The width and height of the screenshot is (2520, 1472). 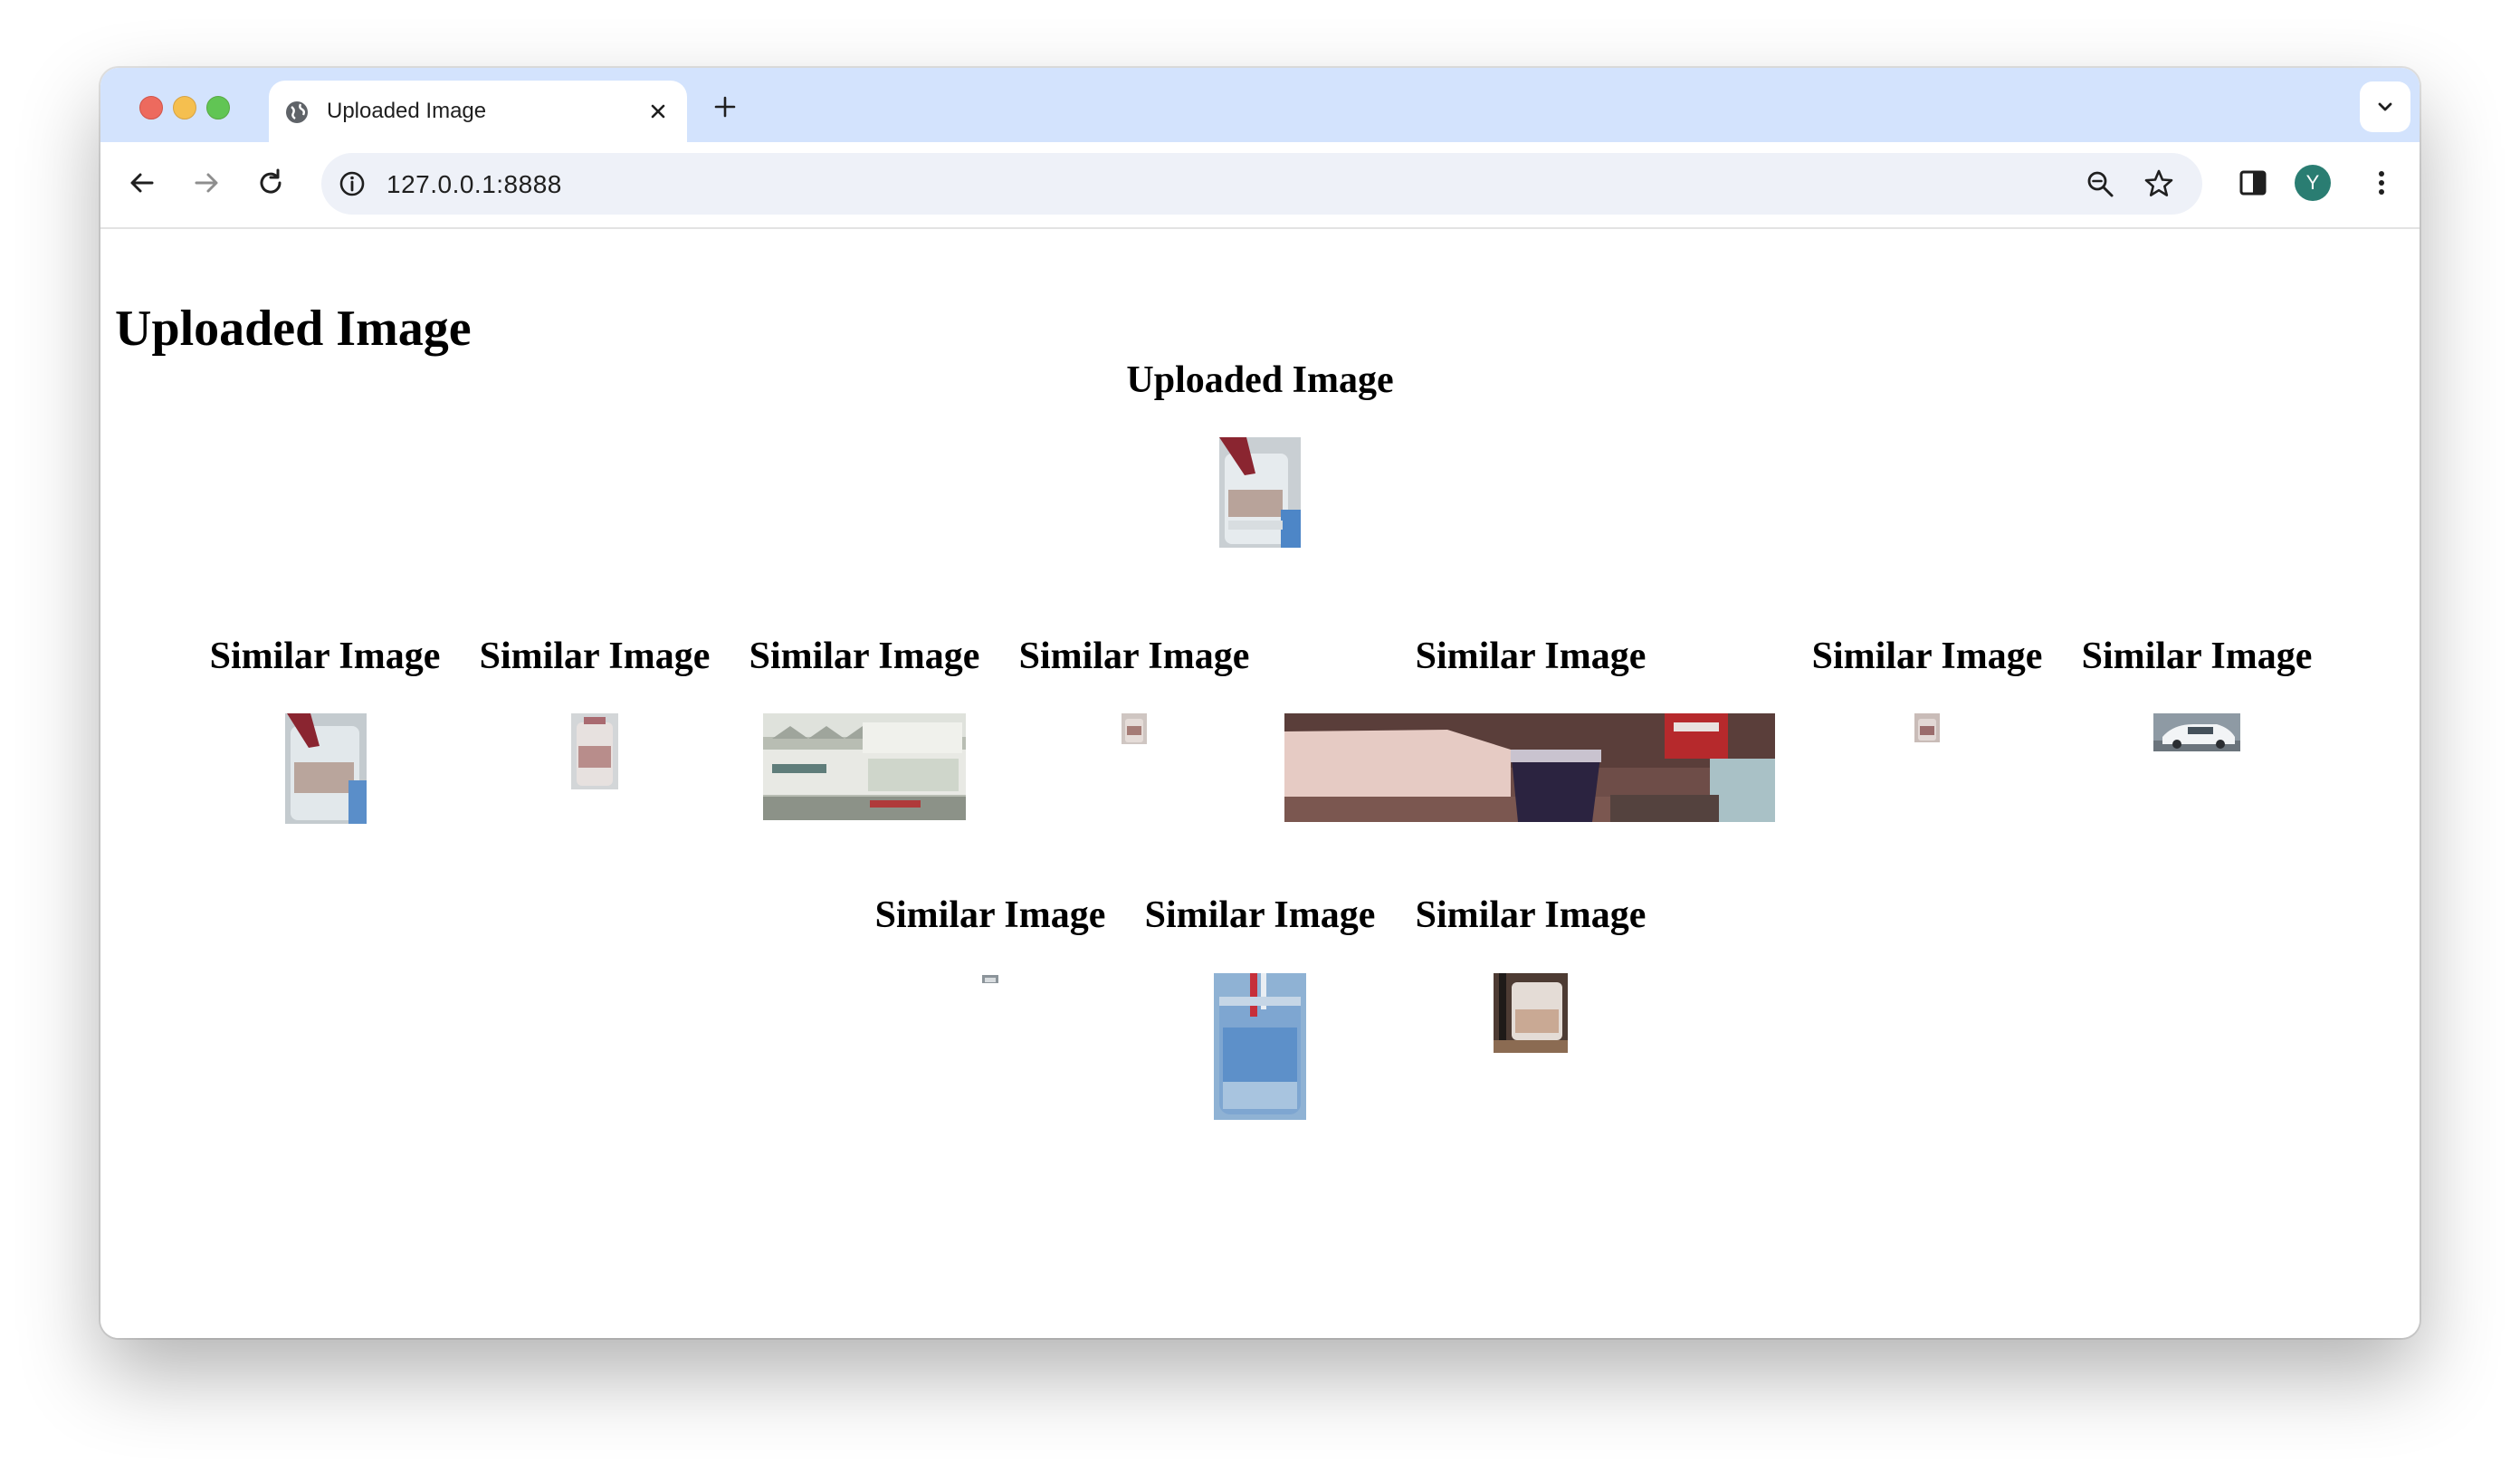 What do you see at coordinates (218, 107) in the screenshot?
I see `maximize-window-button` at bounding box center [218, 107].